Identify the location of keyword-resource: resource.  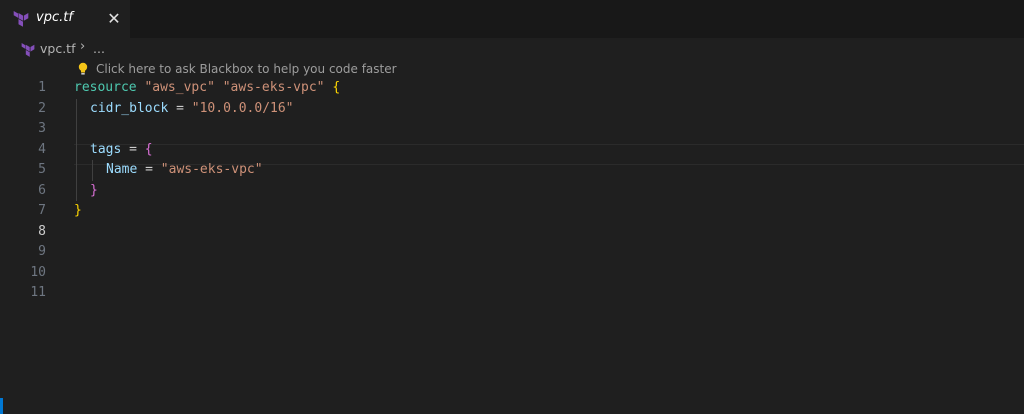
(105, 87).